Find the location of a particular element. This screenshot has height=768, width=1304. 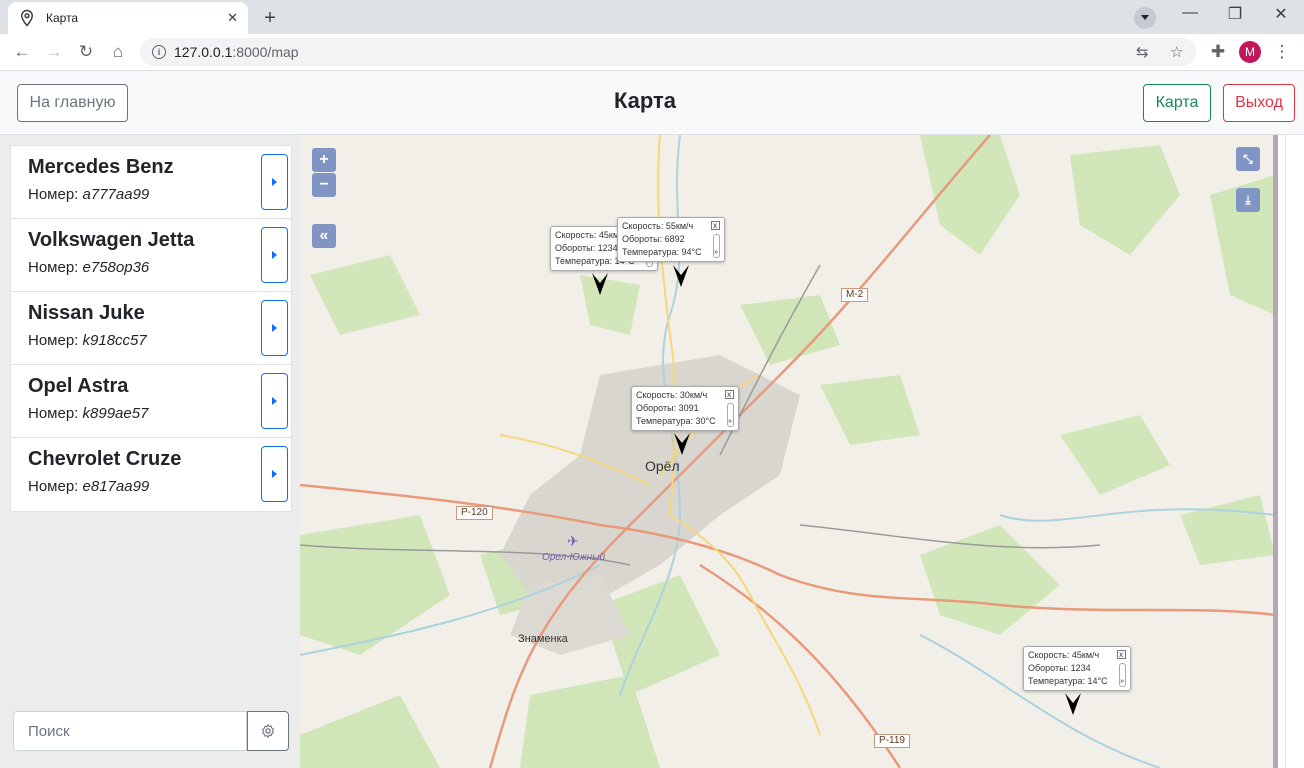

browser-tab: Карта ✕ is located at coordinates (128, 18).